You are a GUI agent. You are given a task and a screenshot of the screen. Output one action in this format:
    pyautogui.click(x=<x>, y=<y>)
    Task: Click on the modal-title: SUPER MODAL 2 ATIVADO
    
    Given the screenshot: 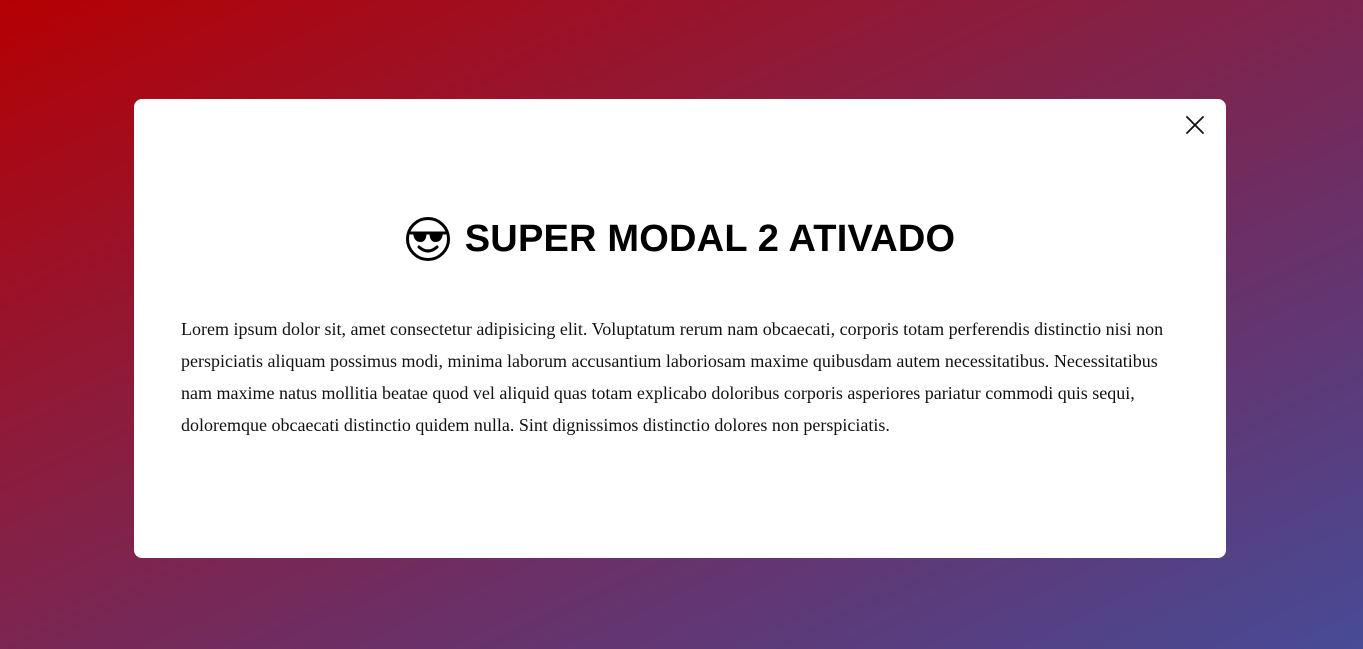 What is the action you would take?
    pyautogui.click(x=710, y=238)
    